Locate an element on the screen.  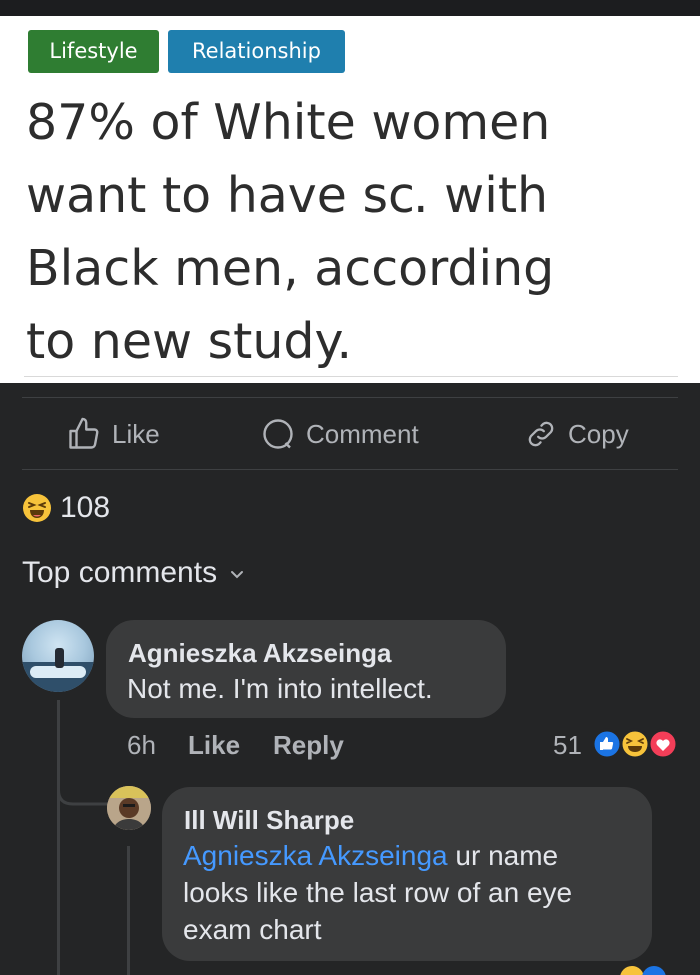
comment-button-label: Comment is located at coordinates (362, 433).